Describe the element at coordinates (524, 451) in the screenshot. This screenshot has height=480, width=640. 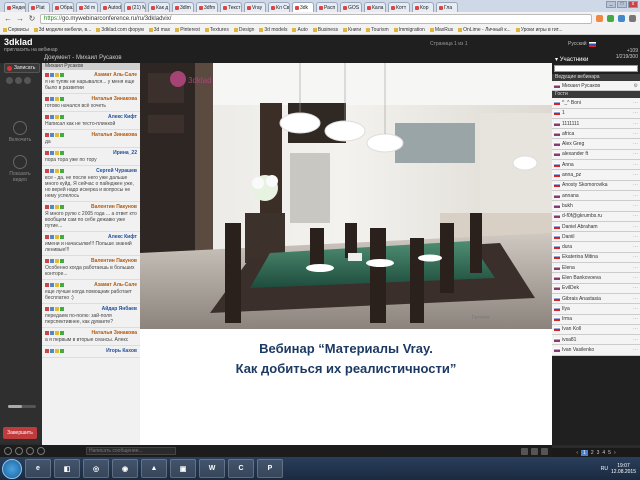
I see `fullscreen-icon` at that location.